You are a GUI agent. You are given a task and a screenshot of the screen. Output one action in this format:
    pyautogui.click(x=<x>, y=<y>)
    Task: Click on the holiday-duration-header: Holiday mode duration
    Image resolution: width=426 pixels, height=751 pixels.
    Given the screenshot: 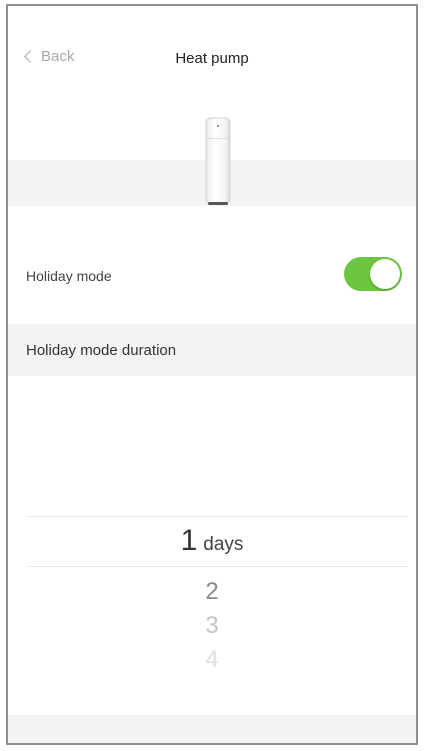 What is the action you would take?
    pyautogui.click(x=212, y=350)
    